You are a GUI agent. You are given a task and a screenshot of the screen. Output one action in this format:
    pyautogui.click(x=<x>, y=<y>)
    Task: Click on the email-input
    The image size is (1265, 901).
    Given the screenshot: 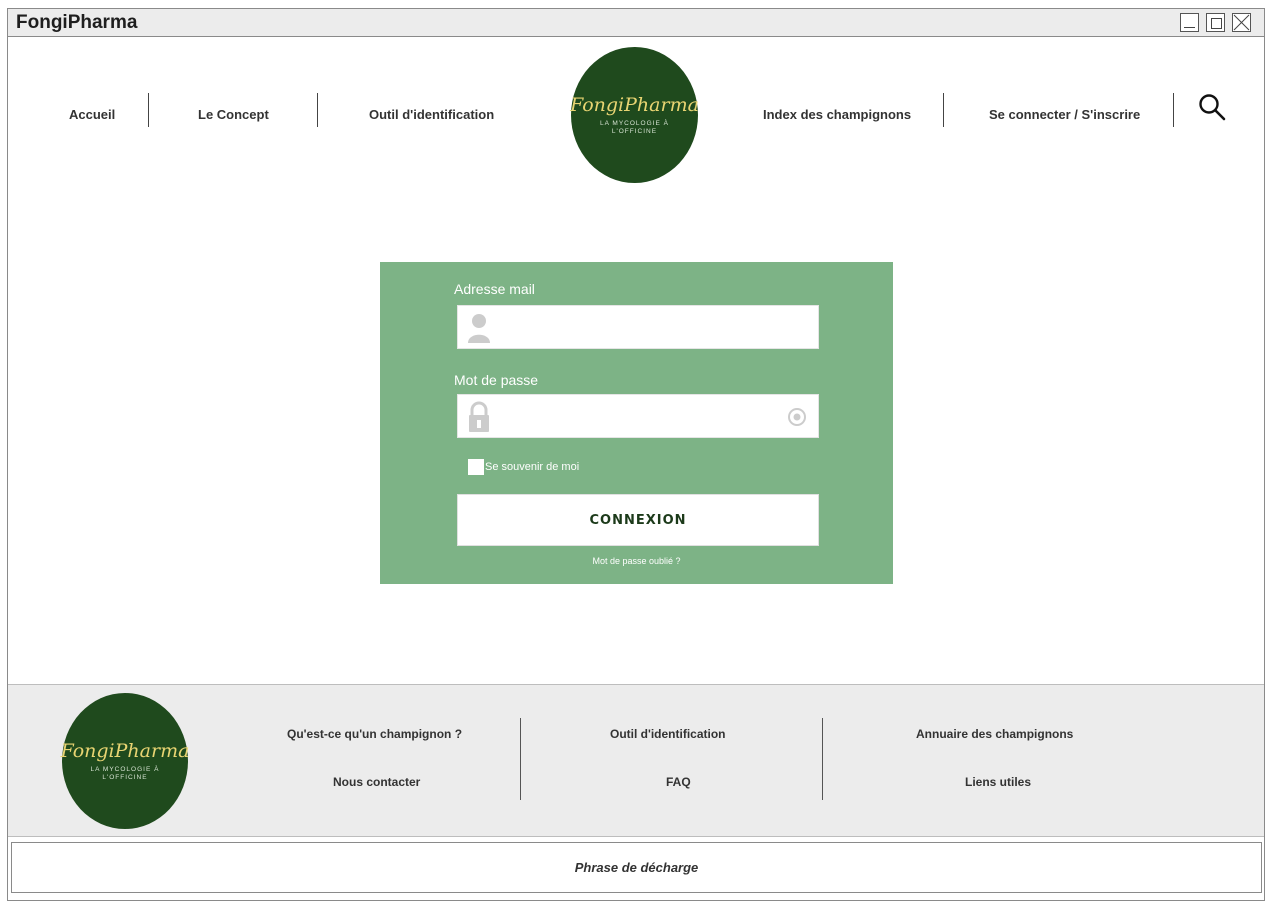 What is the action you would take?
    pyautogui.click(x=642, y=327)
    